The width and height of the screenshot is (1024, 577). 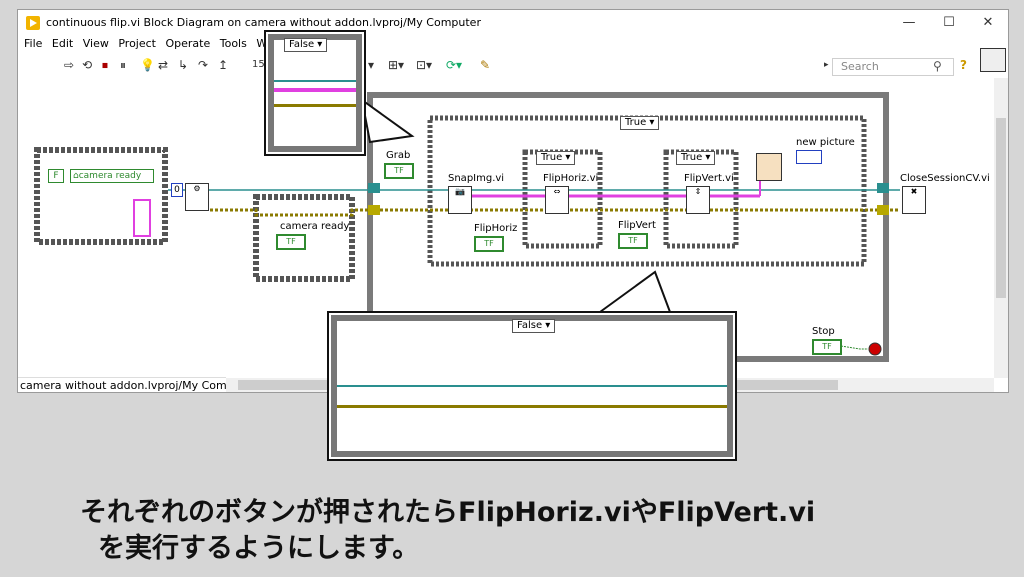 What do you see at coordinates (56, 176) in the screenshot?
I see `false-constant: F` at bounding box center [56, 176].